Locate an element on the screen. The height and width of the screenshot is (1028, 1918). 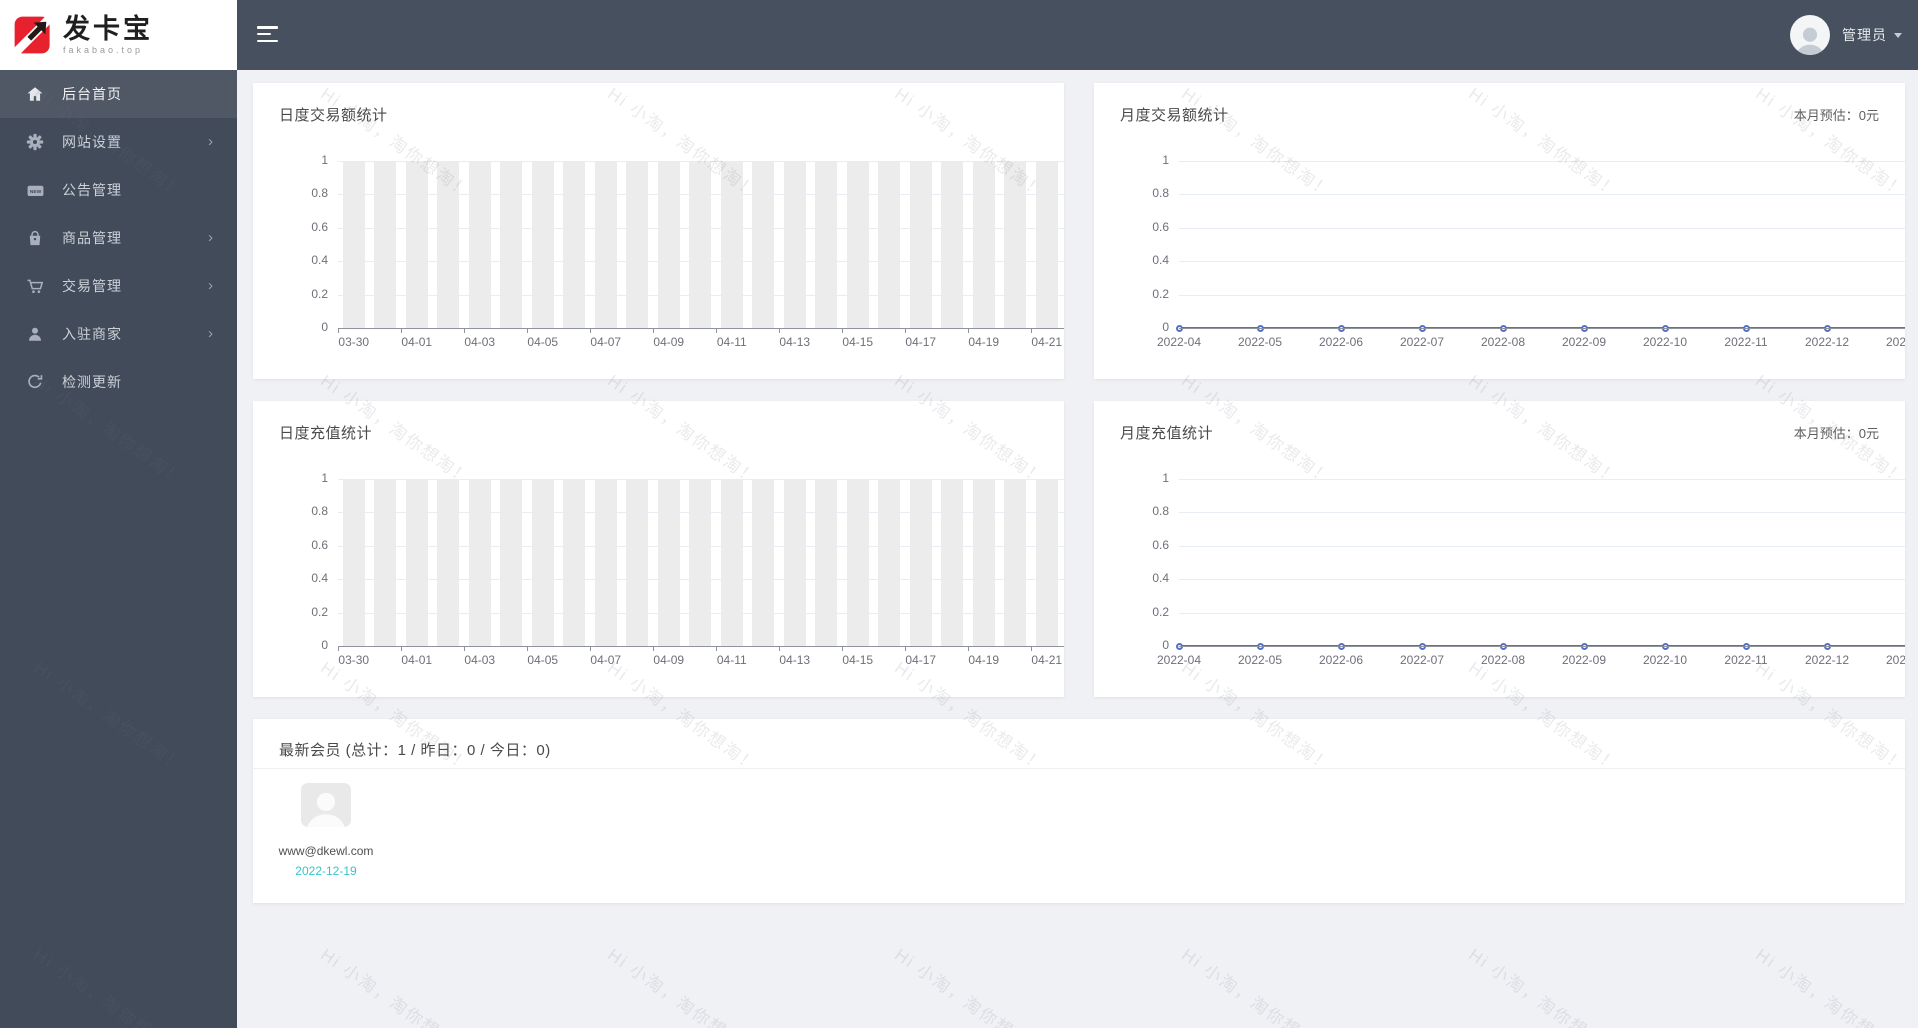
x-axis-label: 2022-08 is located at coordinates (1503, 660).